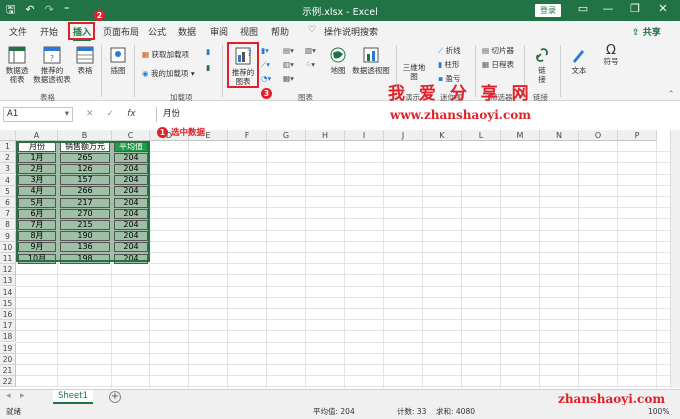  I want to click on column-header: C, so click(131, 135).